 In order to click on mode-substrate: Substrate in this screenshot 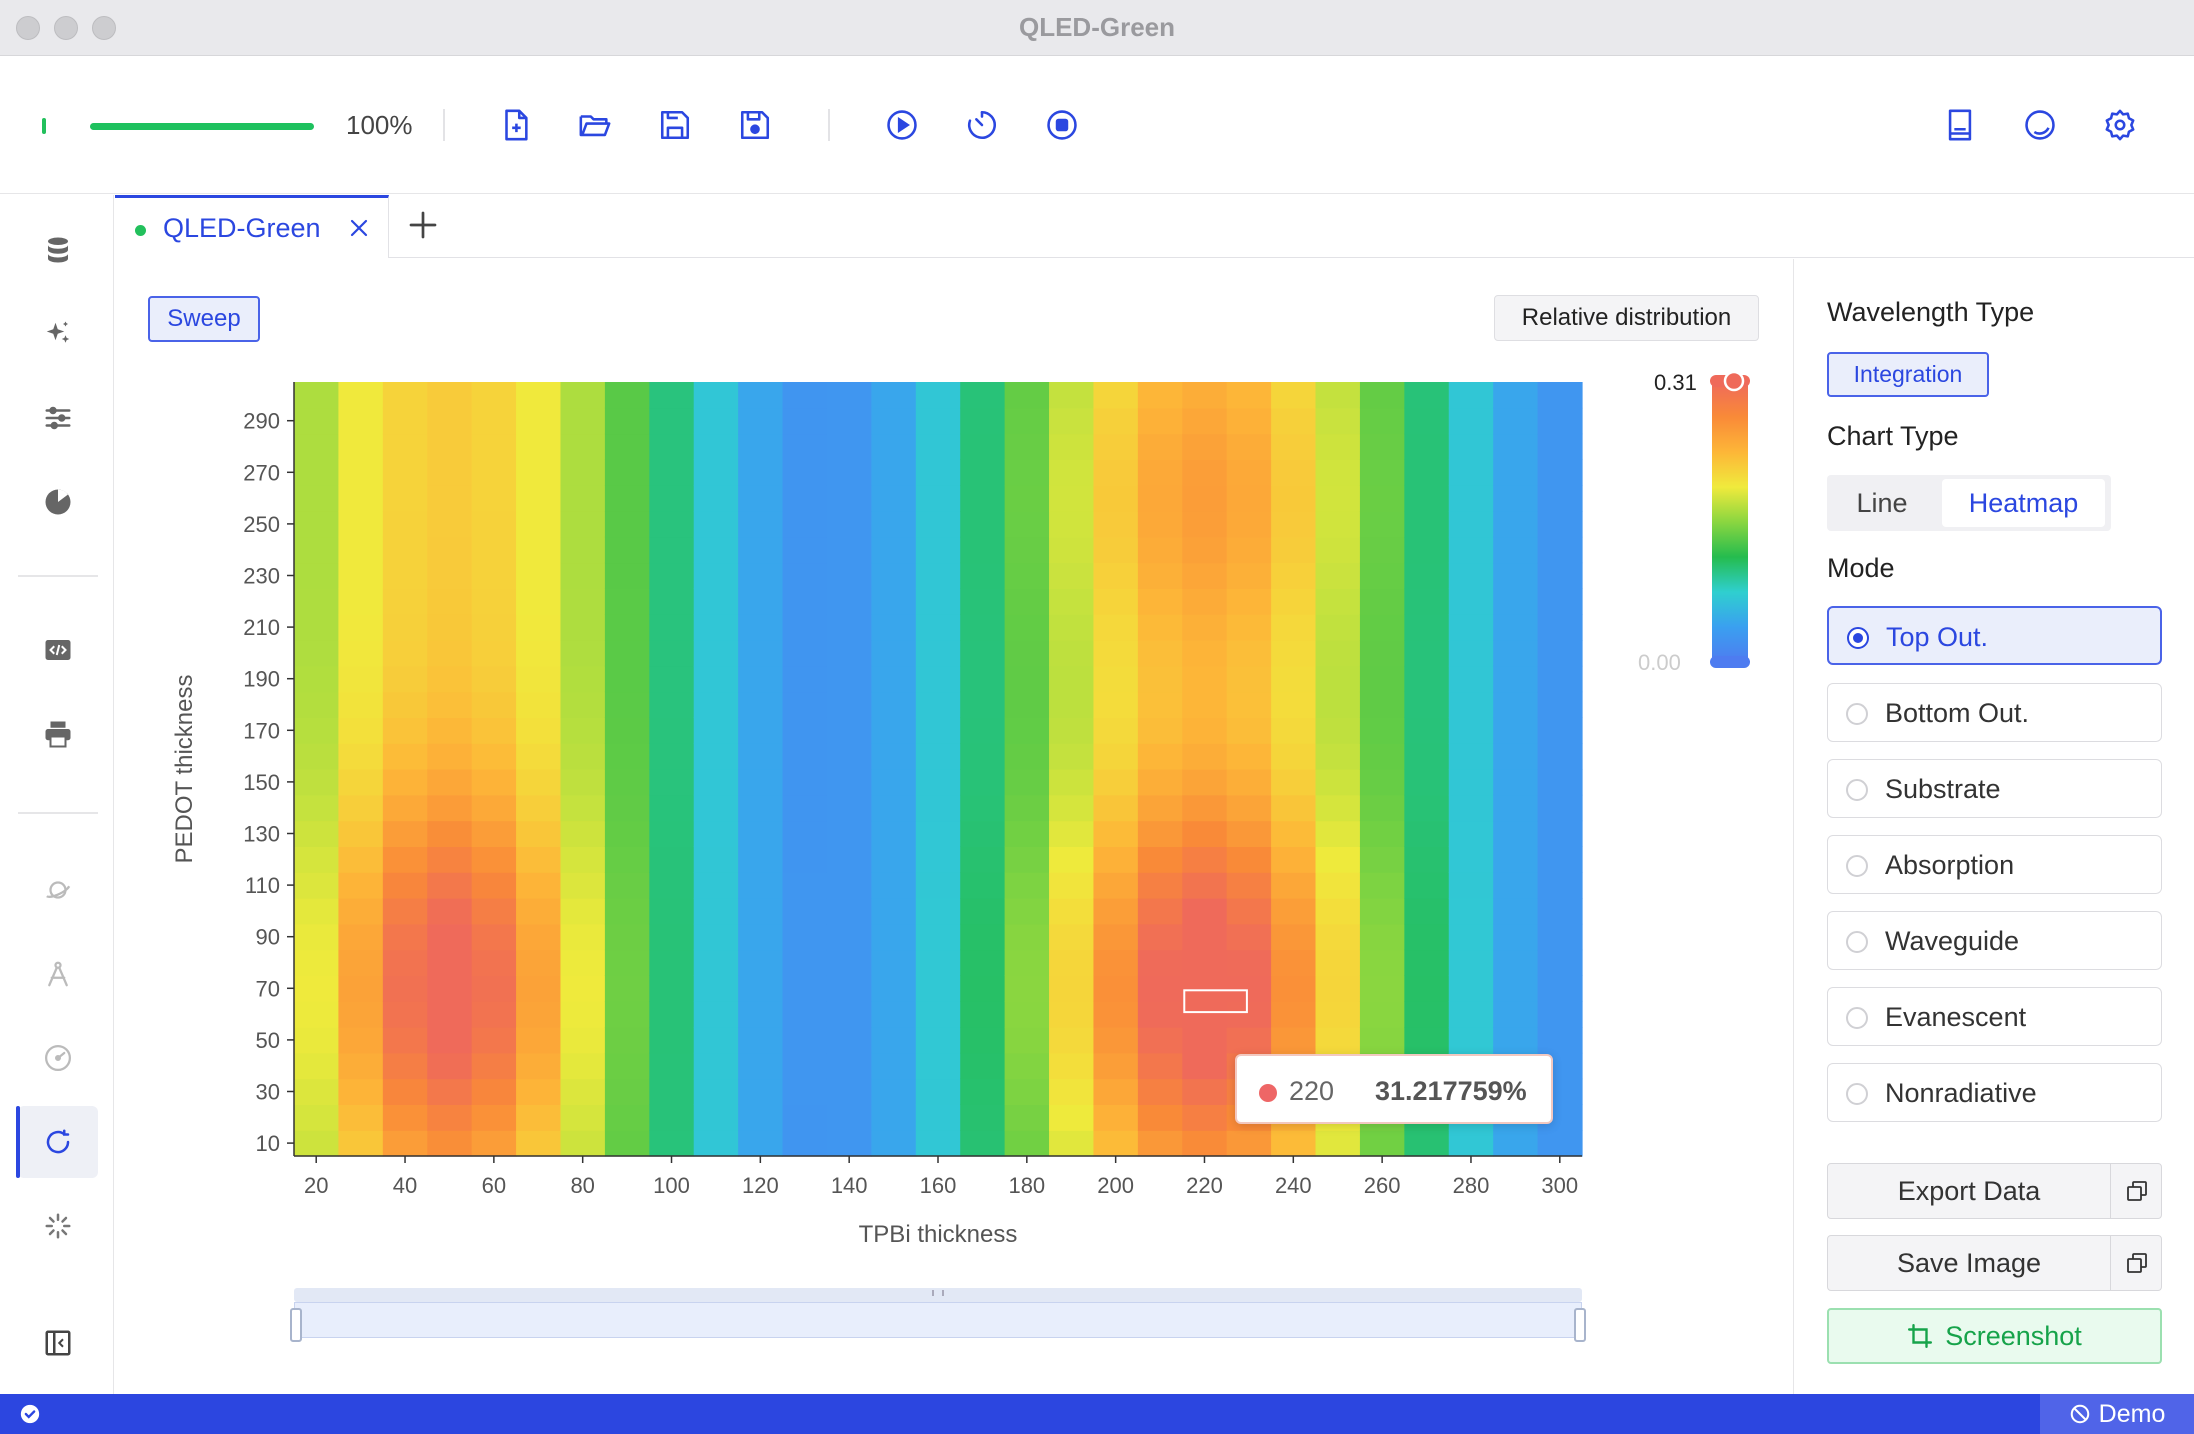, I will do `click(1994, 788)`.